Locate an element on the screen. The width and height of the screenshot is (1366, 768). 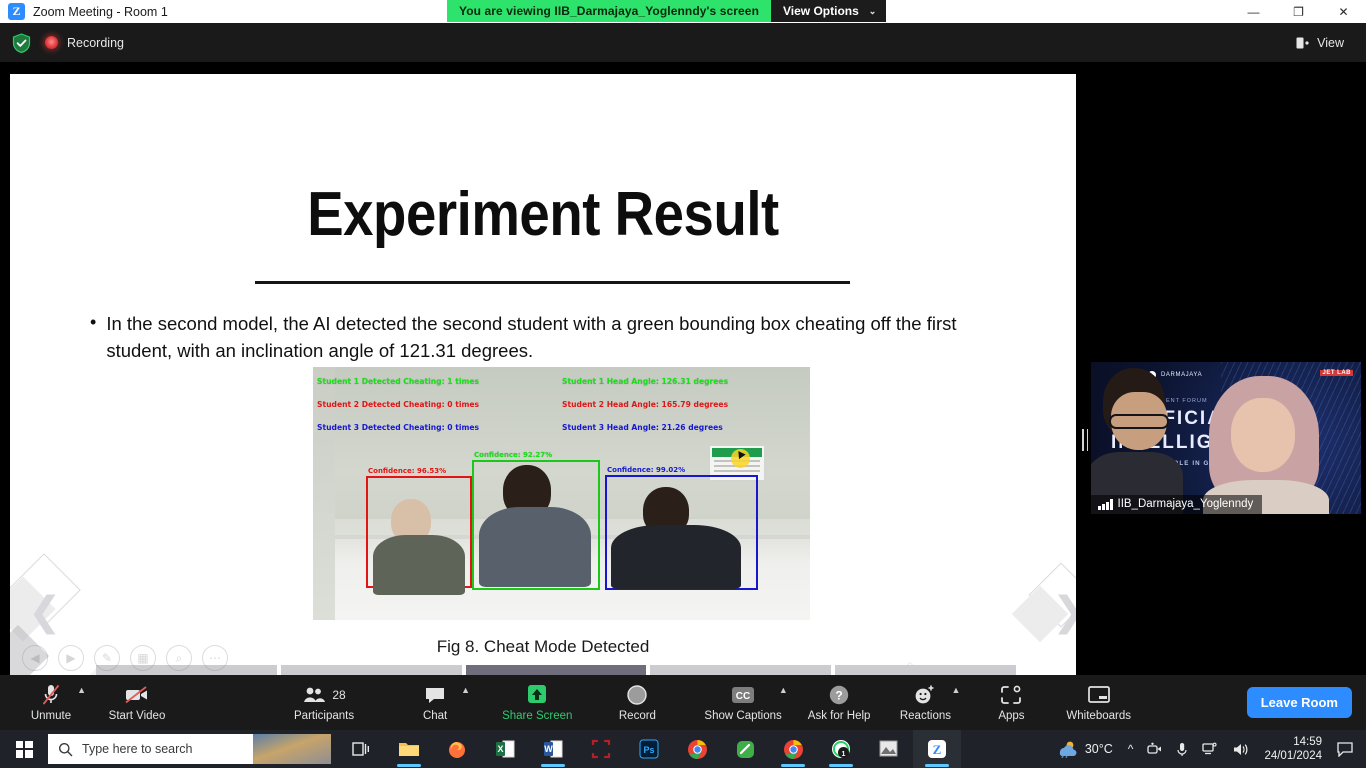
chrome-secondary-icon is located at coordinates (793, 749).